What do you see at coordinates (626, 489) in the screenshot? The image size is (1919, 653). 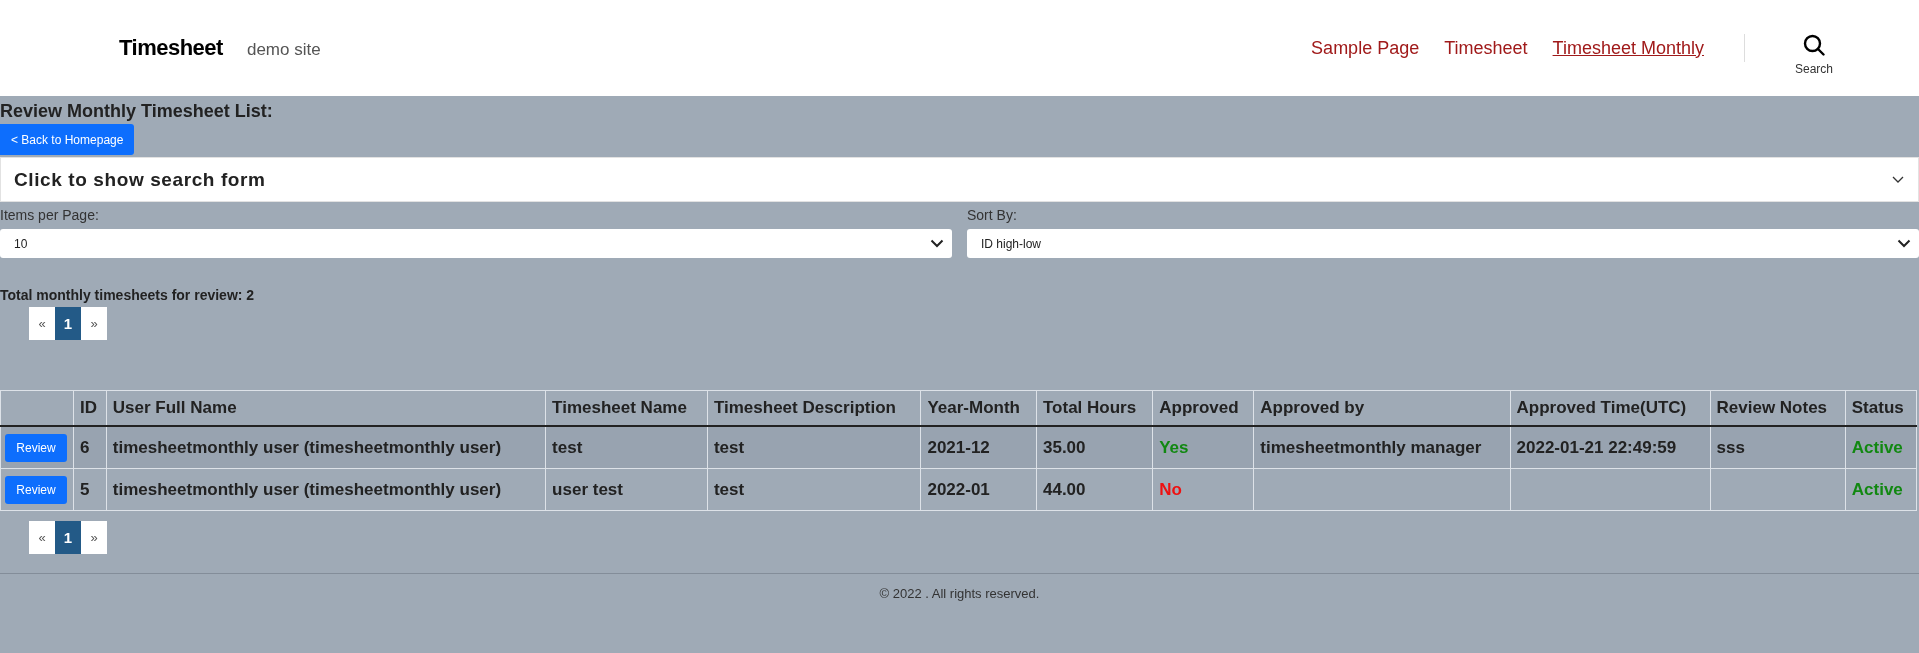 I see `table-cell: user test` at bounding box center [626, 489].